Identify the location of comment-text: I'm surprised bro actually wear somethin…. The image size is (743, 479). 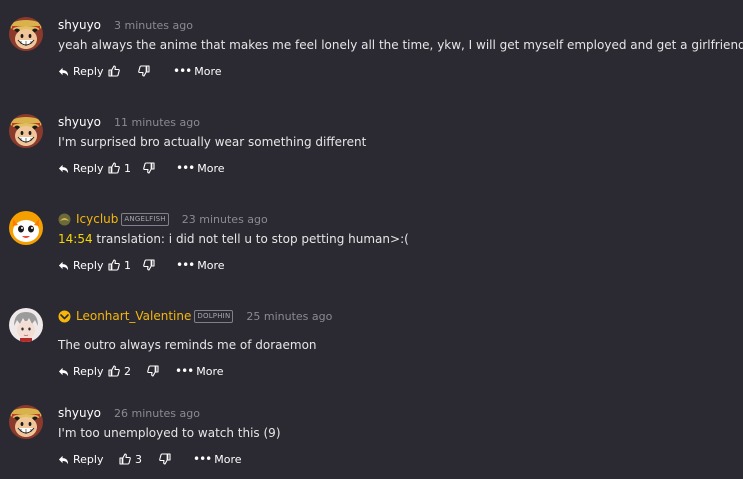
(212, 142).